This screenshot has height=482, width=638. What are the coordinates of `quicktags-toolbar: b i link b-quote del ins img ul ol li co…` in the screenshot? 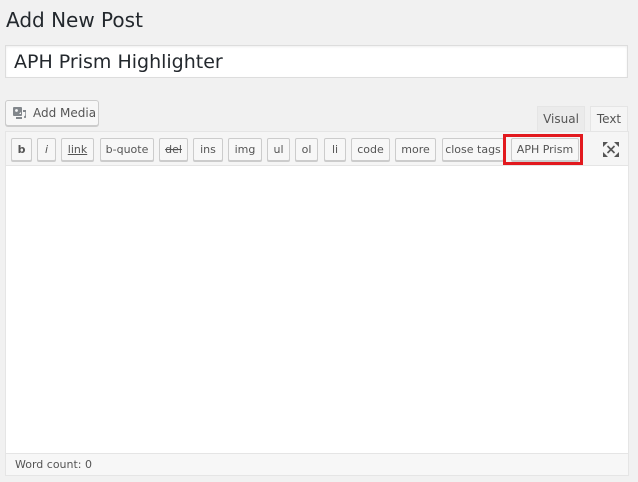 It's located at (317, 149).